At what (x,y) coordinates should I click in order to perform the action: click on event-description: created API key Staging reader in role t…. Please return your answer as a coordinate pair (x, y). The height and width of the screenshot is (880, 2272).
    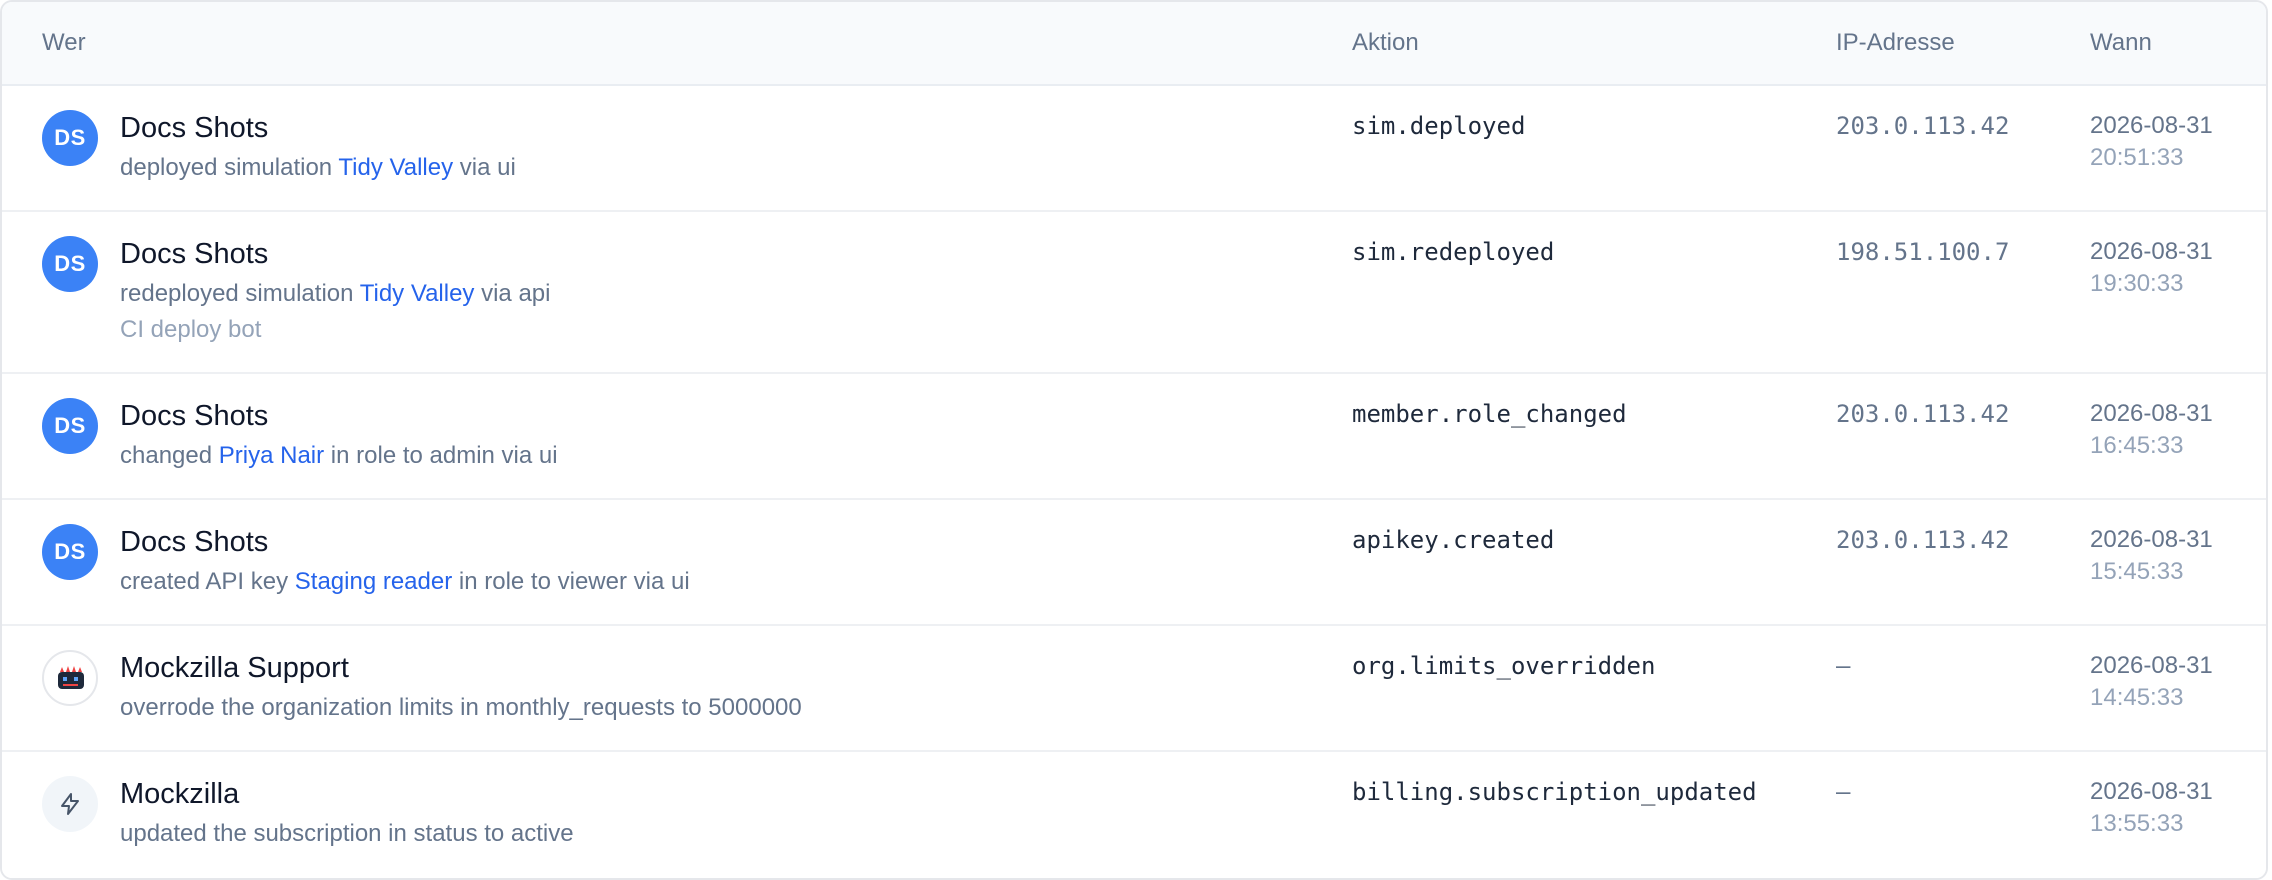
    Looking at the image, I should click on (405, 582).